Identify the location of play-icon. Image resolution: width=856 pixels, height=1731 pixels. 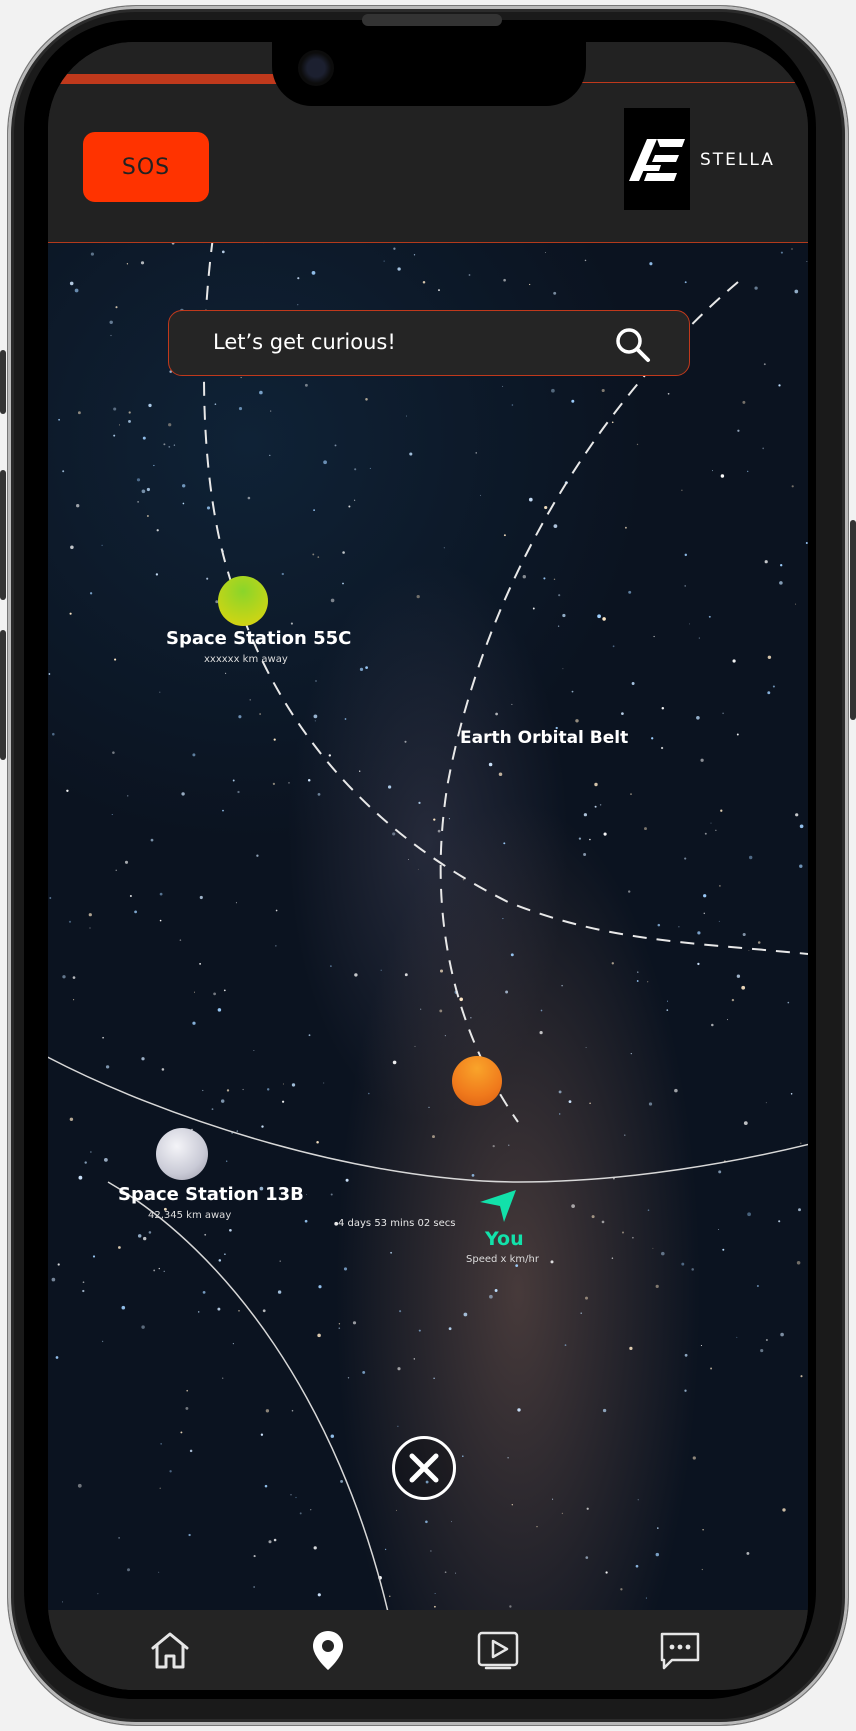
(498, 1650).